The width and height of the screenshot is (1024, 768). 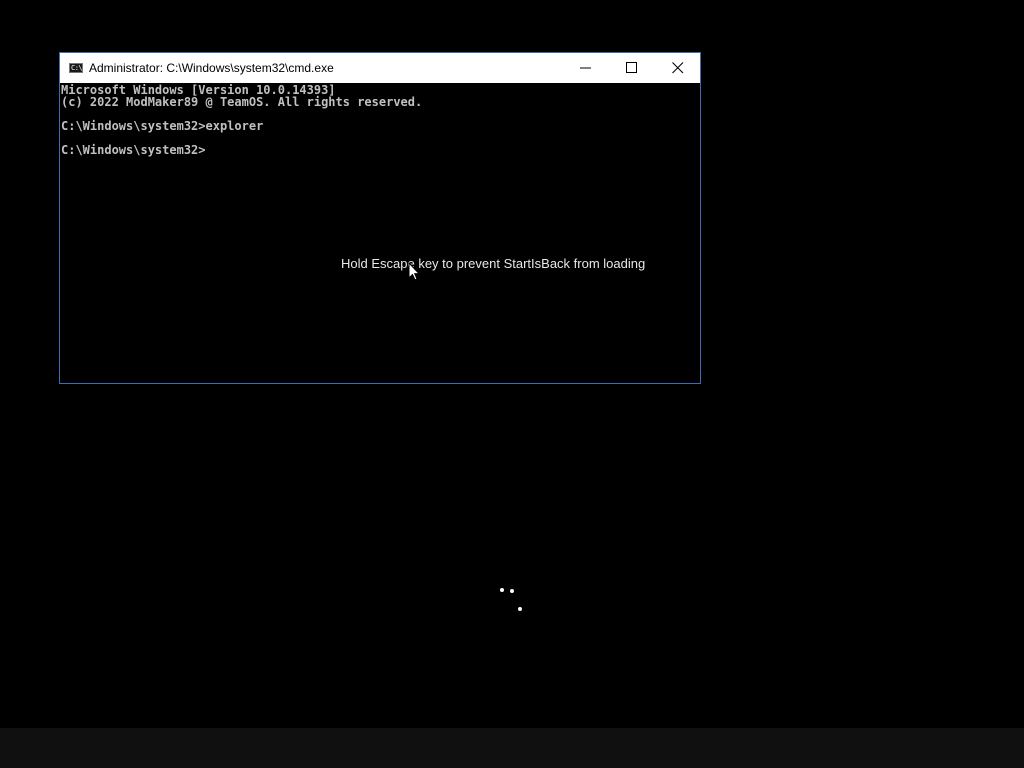 I want to click on minimize-icon, so click(x=585, y=68).